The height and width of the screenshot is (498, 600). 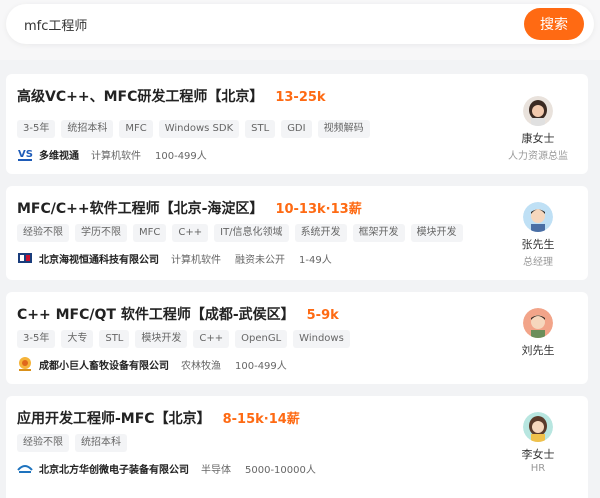 What do you see at coordinates (99, 258) in the screenshot?
I see `company-name: 北京海视恒通科技有限公司` at bounding box center [99, 258].